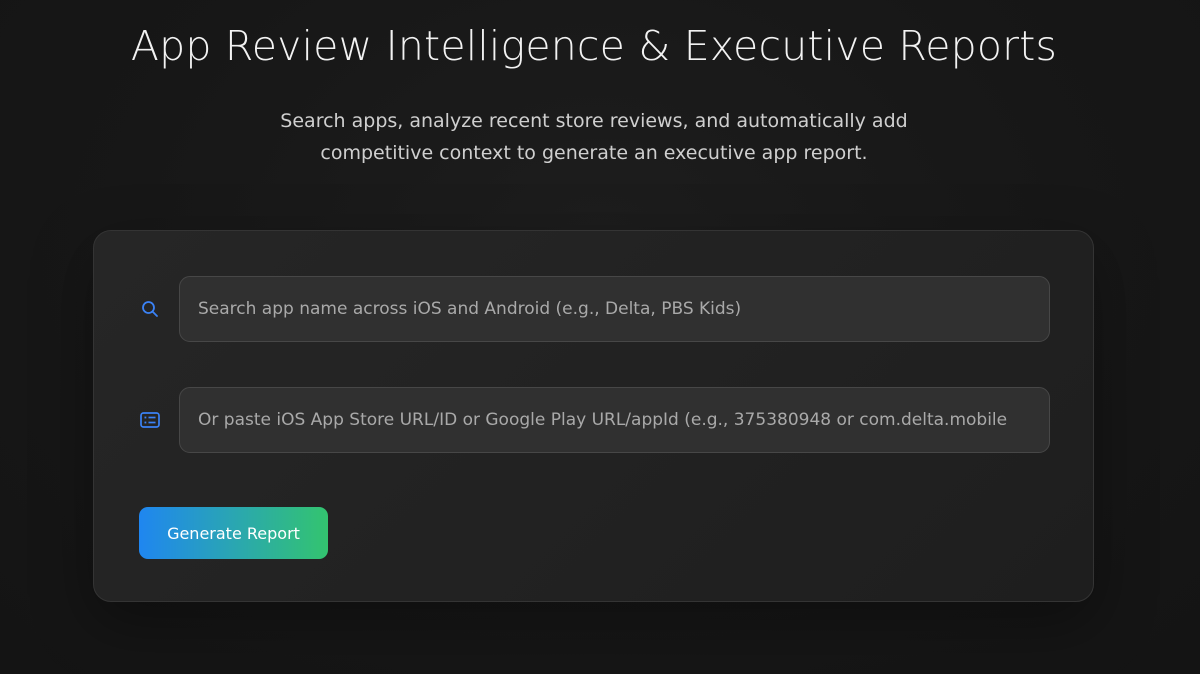 This screenshot has width=1200, height=674. What do you see at coordinates (150, 420) in the screenshot?
I see `list-icon` at bounding box center [150, 420].